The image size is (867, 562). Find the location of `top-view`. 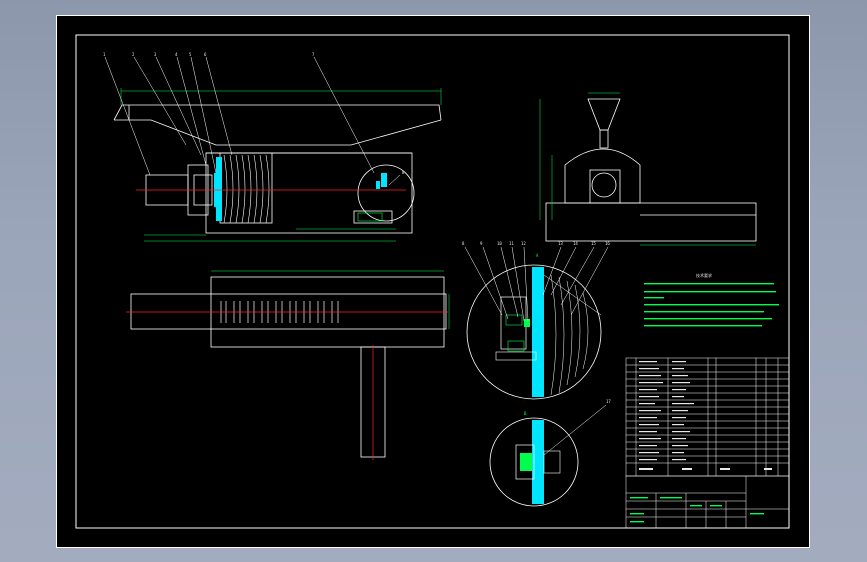

top-view is located at coordinates (288, 367).